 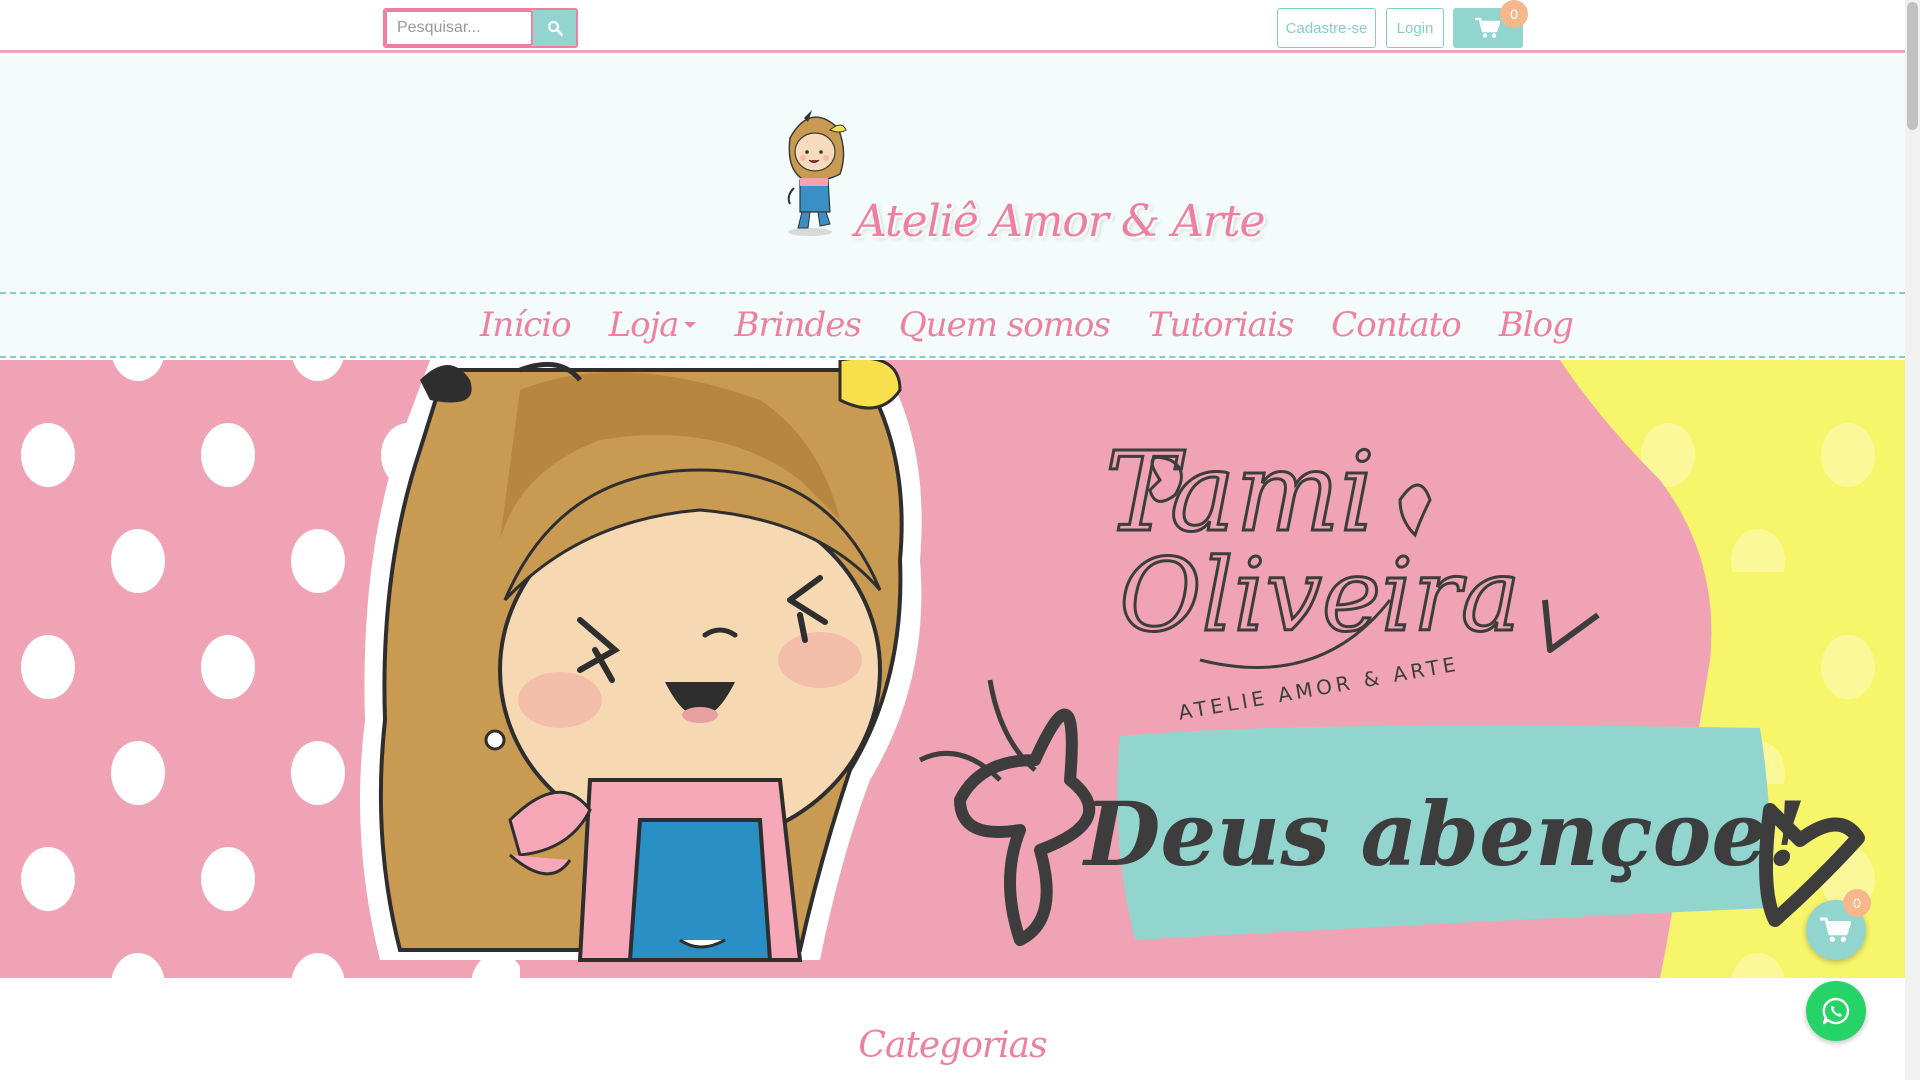 I want to click on whatsapp-icon, so click(x=1836, y=1011).